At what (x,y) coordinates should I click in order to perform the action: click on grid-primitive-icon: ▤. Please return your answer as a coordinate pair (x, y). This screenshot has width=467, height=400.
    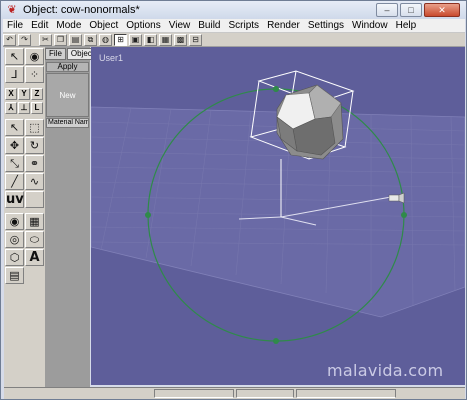
    Looking at the image, I should click on (14, 275).